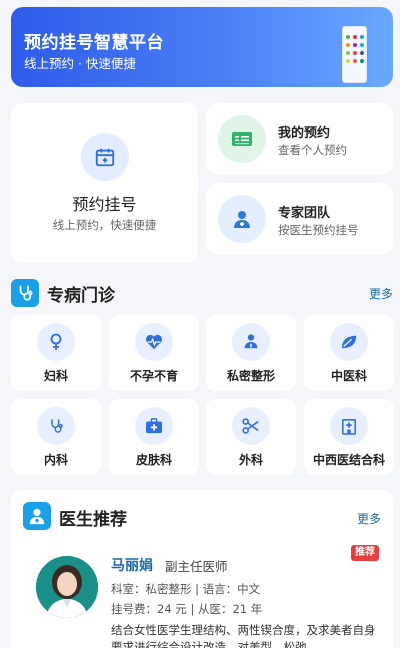 The image size is (400, 648). I want to click on calendar-icon, so click(105, 157).